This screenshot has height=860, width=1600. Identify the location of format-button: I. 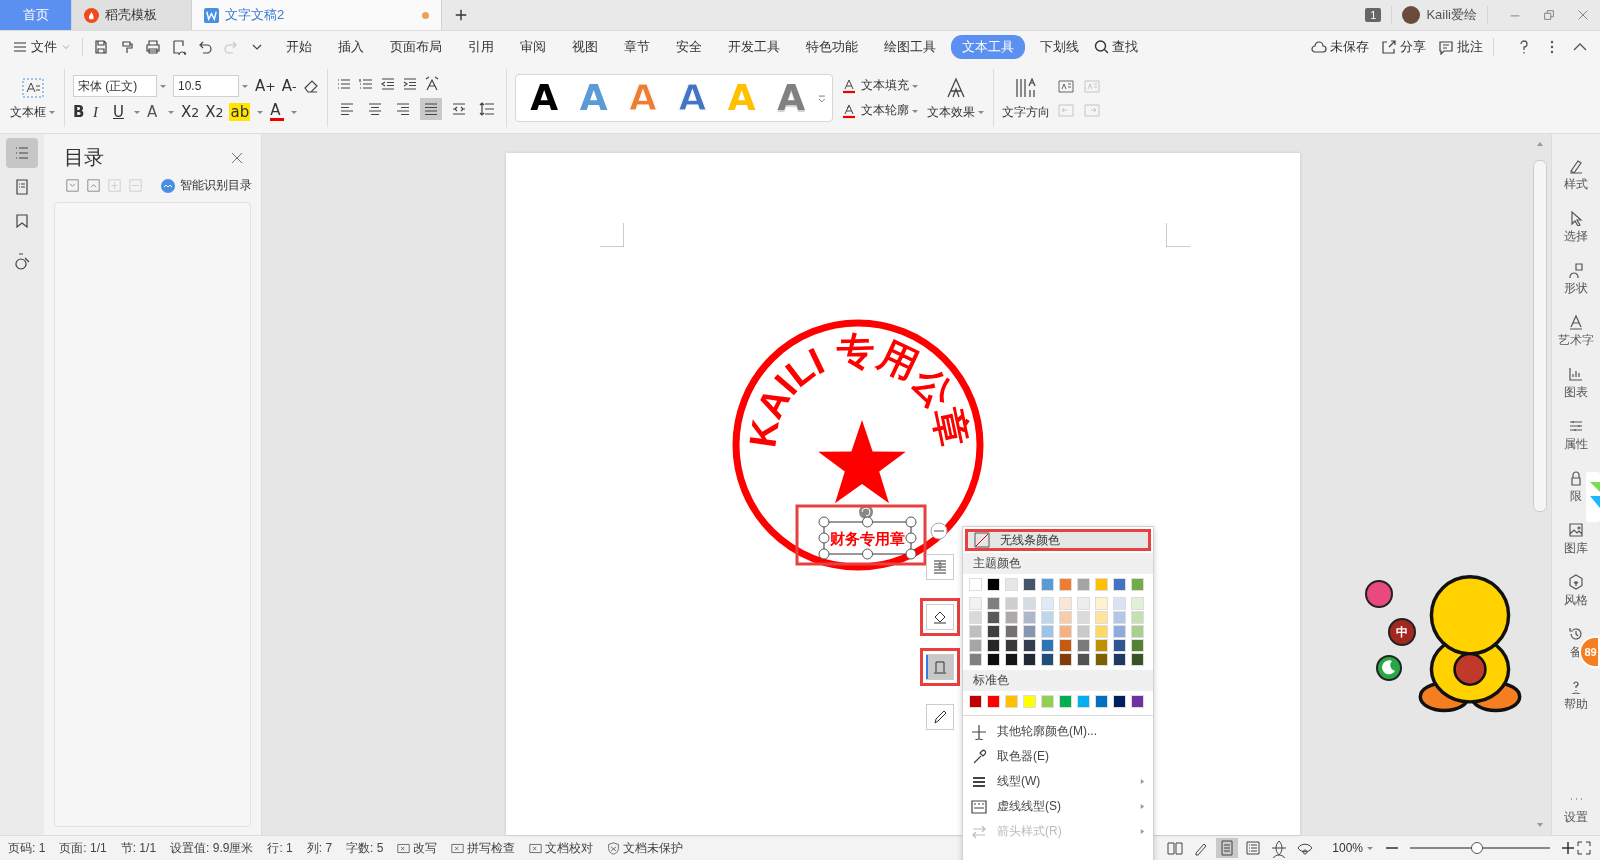
(100, 112).